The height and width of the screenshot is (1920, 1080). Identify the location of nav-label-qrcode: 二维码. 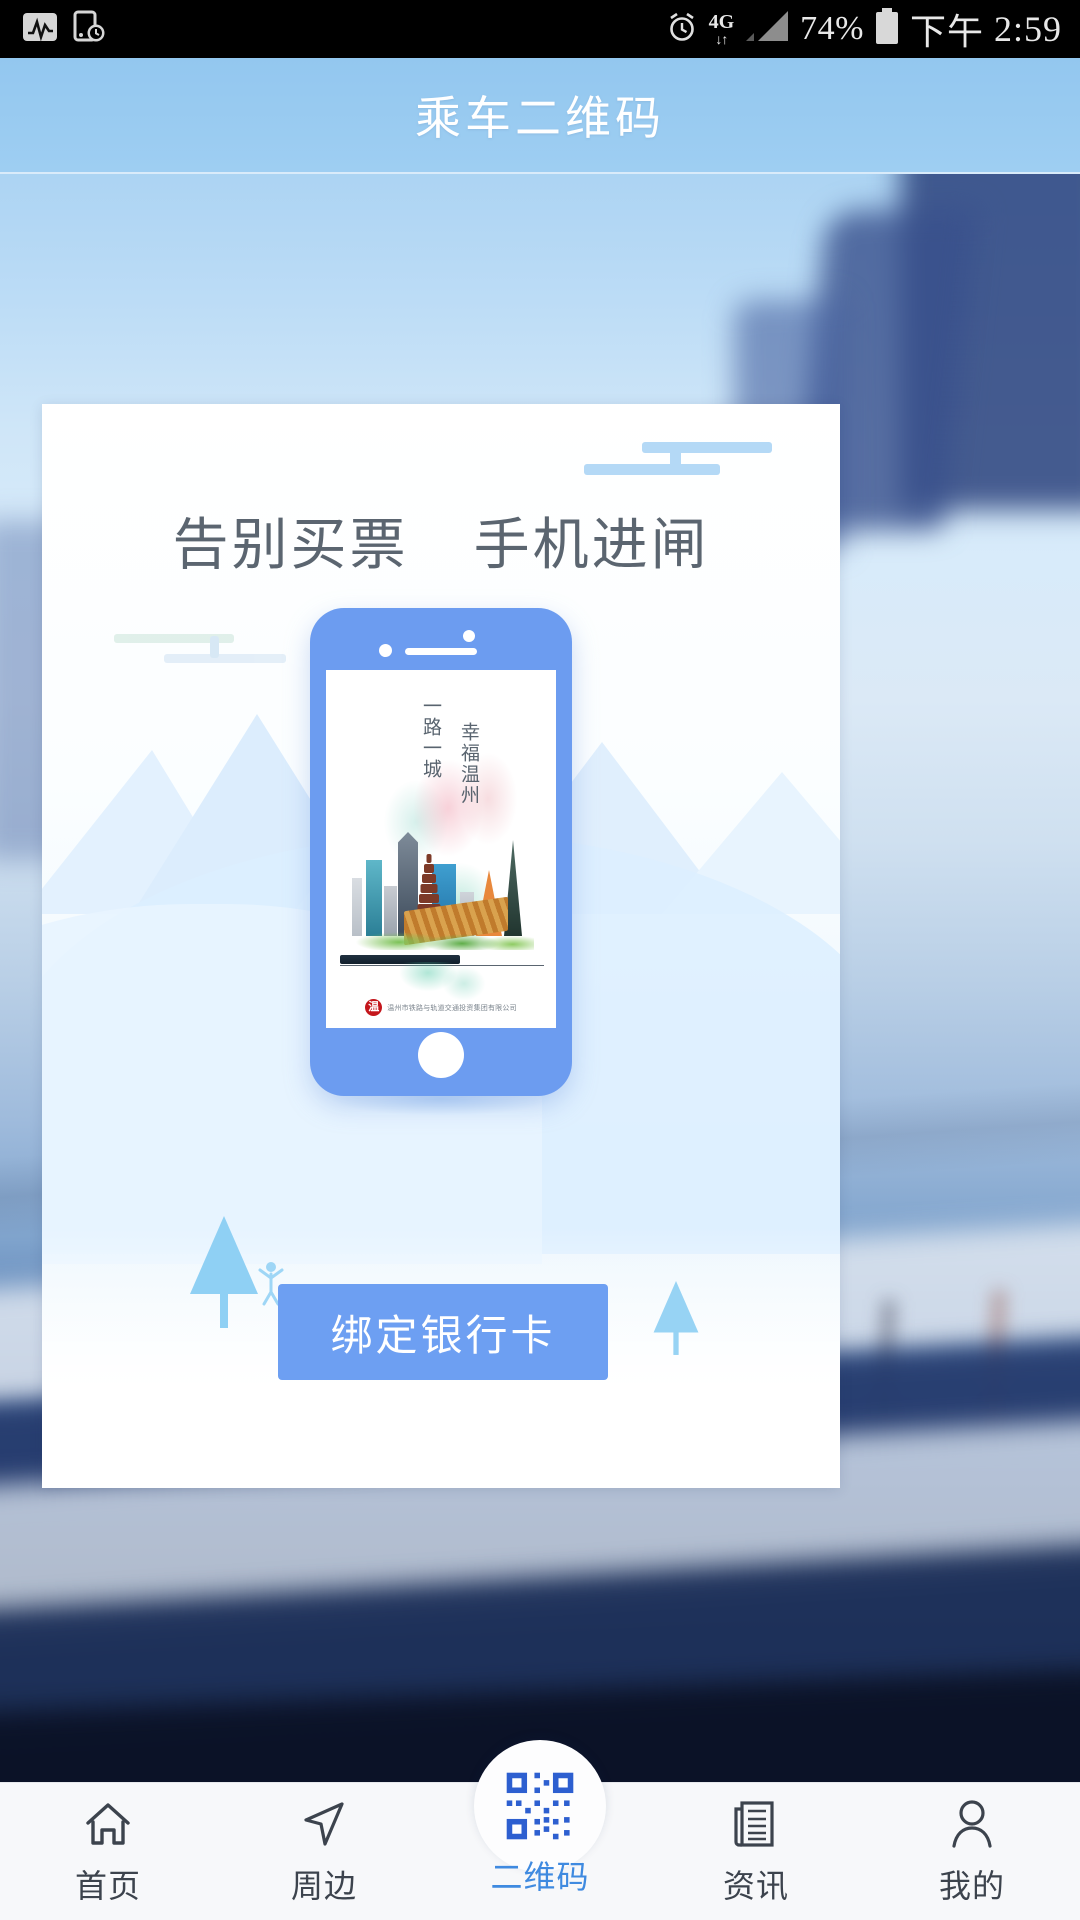
(540, 1877).